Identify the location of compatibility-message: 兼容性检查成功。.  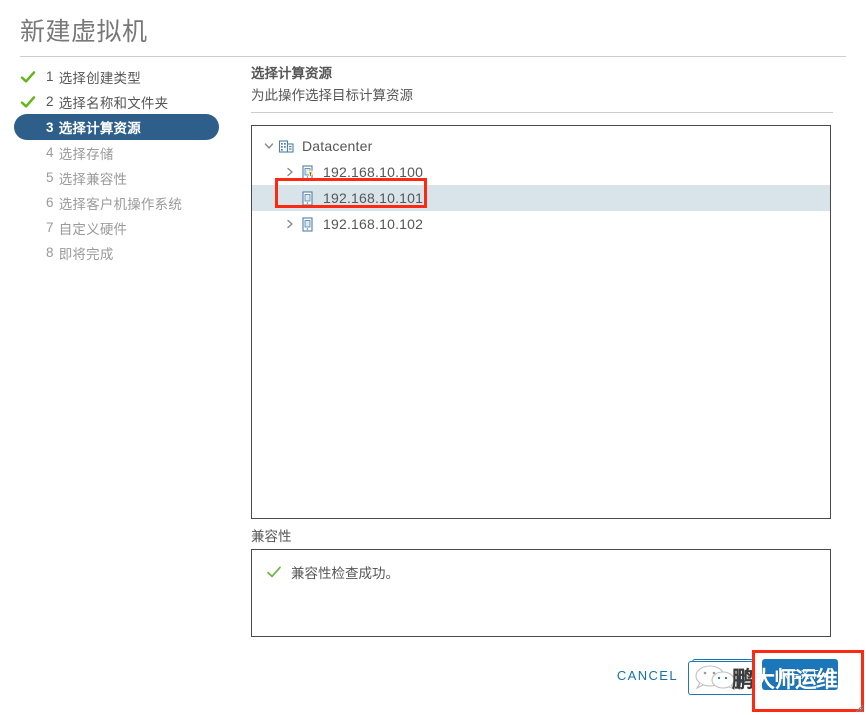
(345, 573).